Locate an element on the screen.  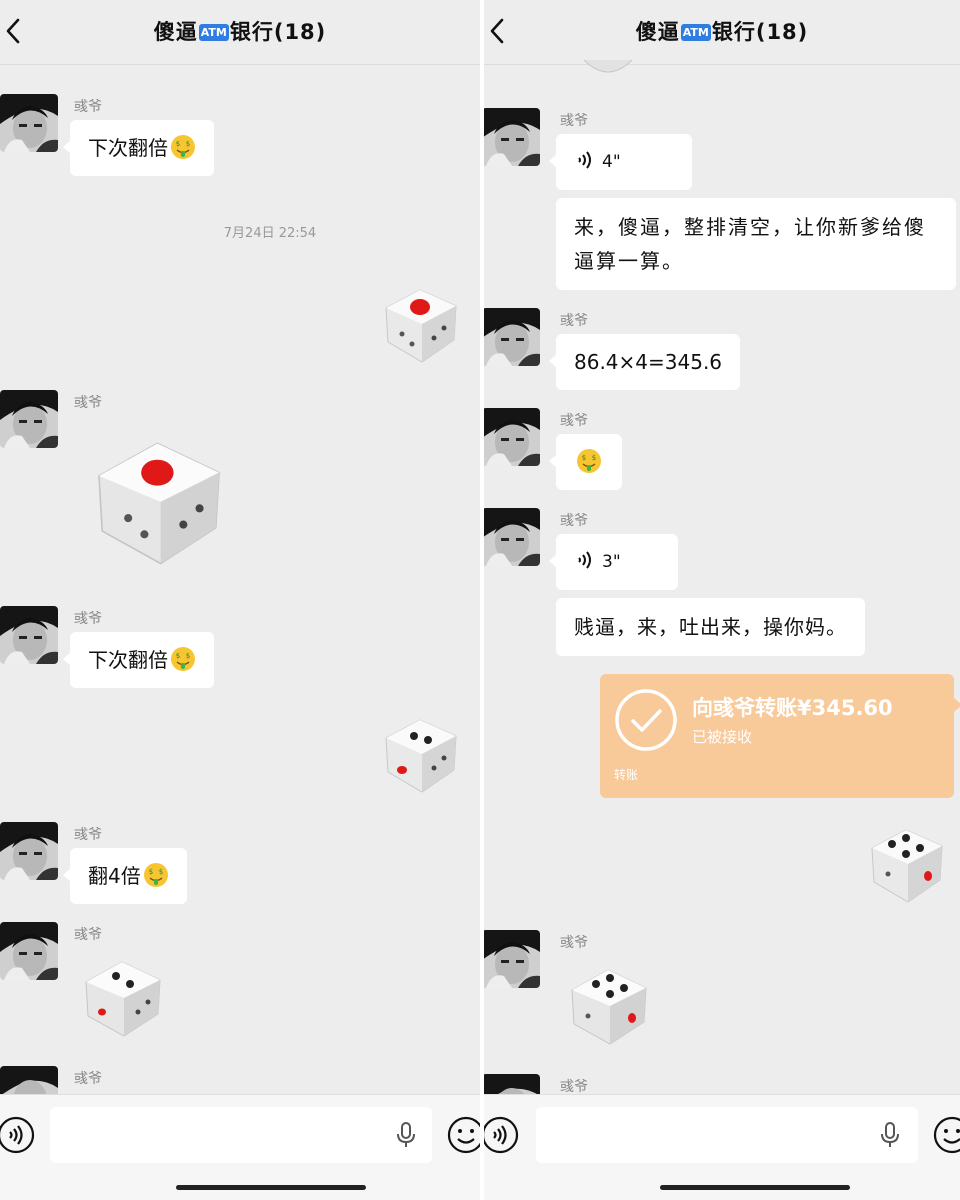
message-bubble: 来，傻逼，整排清空，让你新爹给傻逼算一算。 is located at coordinates (756, 244).